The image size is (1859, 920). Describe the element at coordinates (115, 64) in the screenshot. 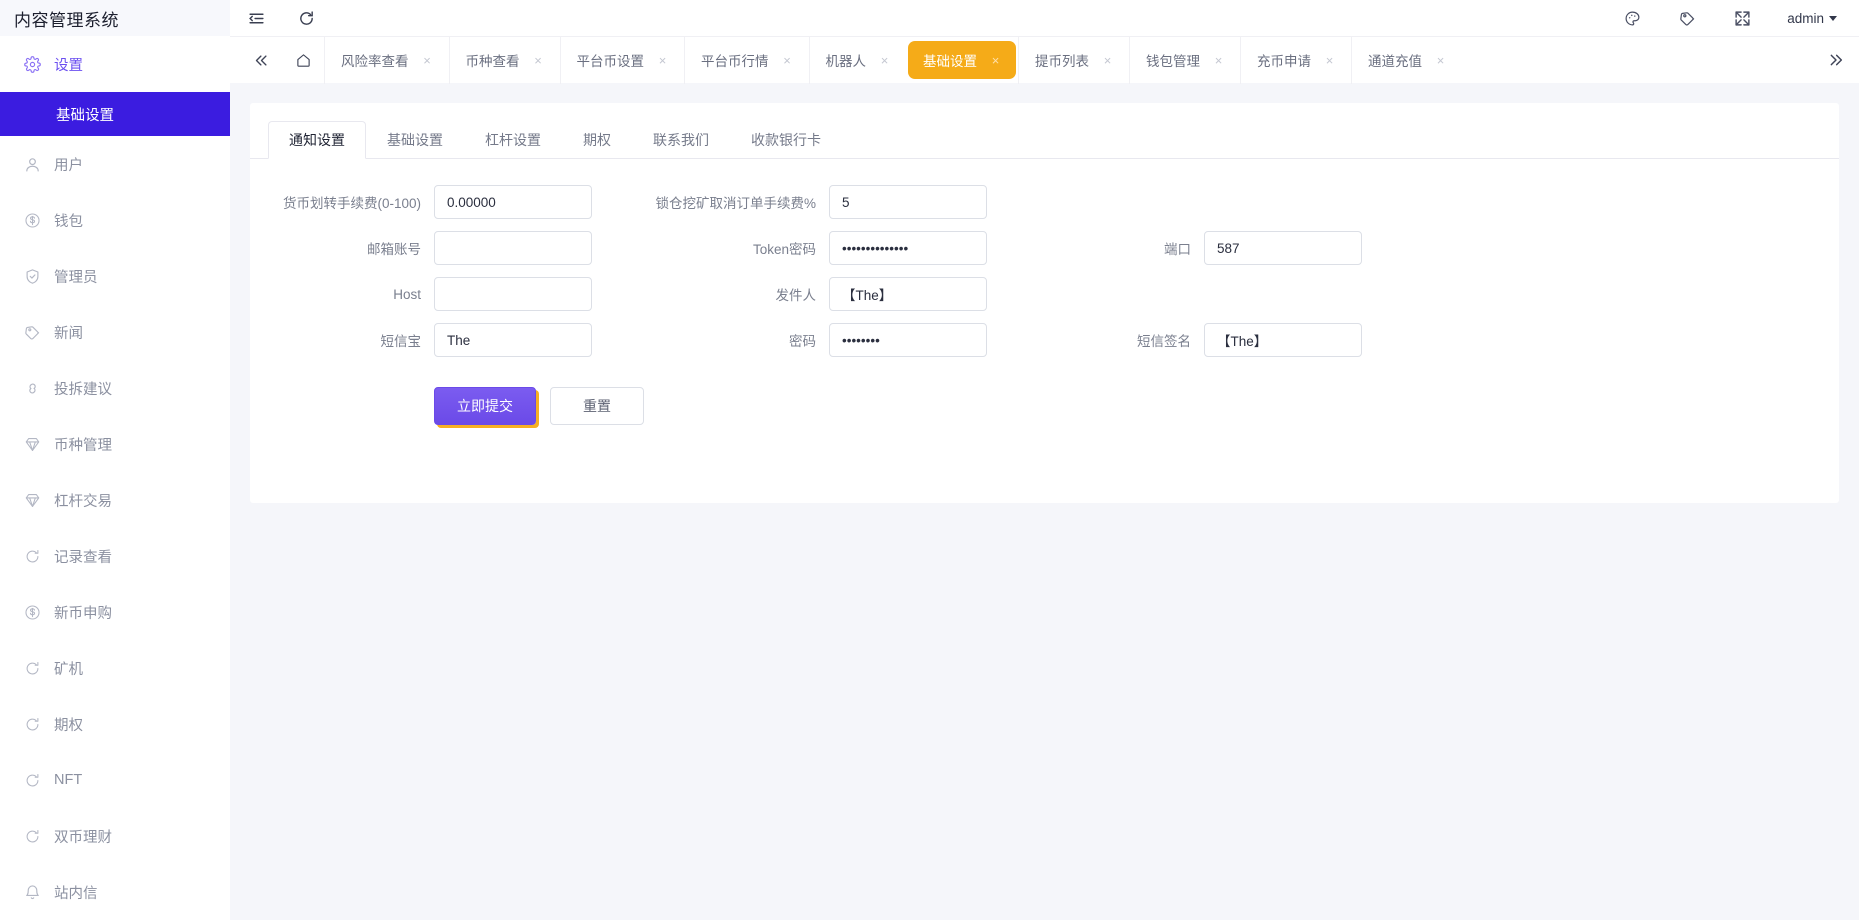

I see `sidebar-item-0: 设置` at that location.